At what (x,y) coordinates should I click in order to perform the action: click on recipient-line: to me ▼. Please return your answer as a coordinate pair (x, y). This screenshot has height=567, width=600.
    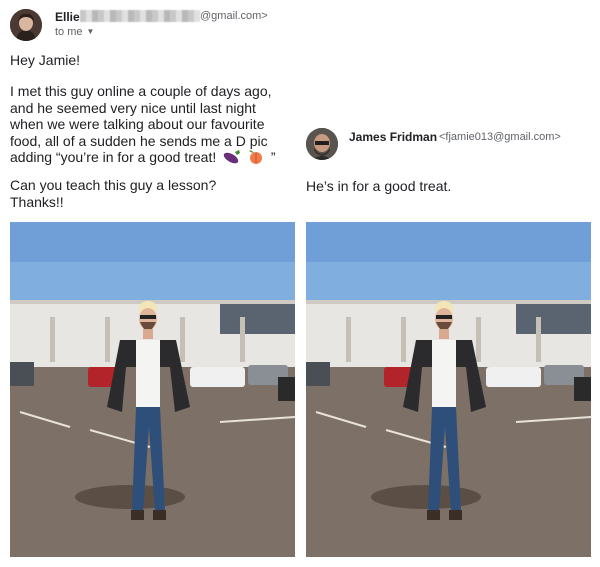
    Looking at the image, I should click on (74, 32).